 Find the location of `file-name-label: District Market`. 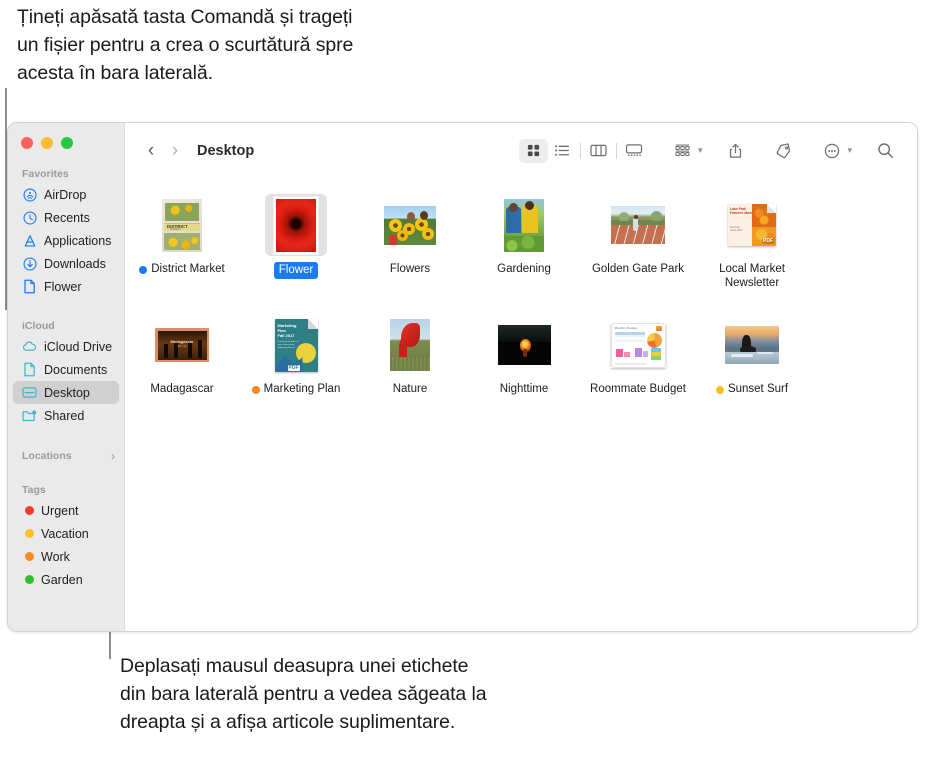

file-name-label: District Market is located at coordinates (187, 269).